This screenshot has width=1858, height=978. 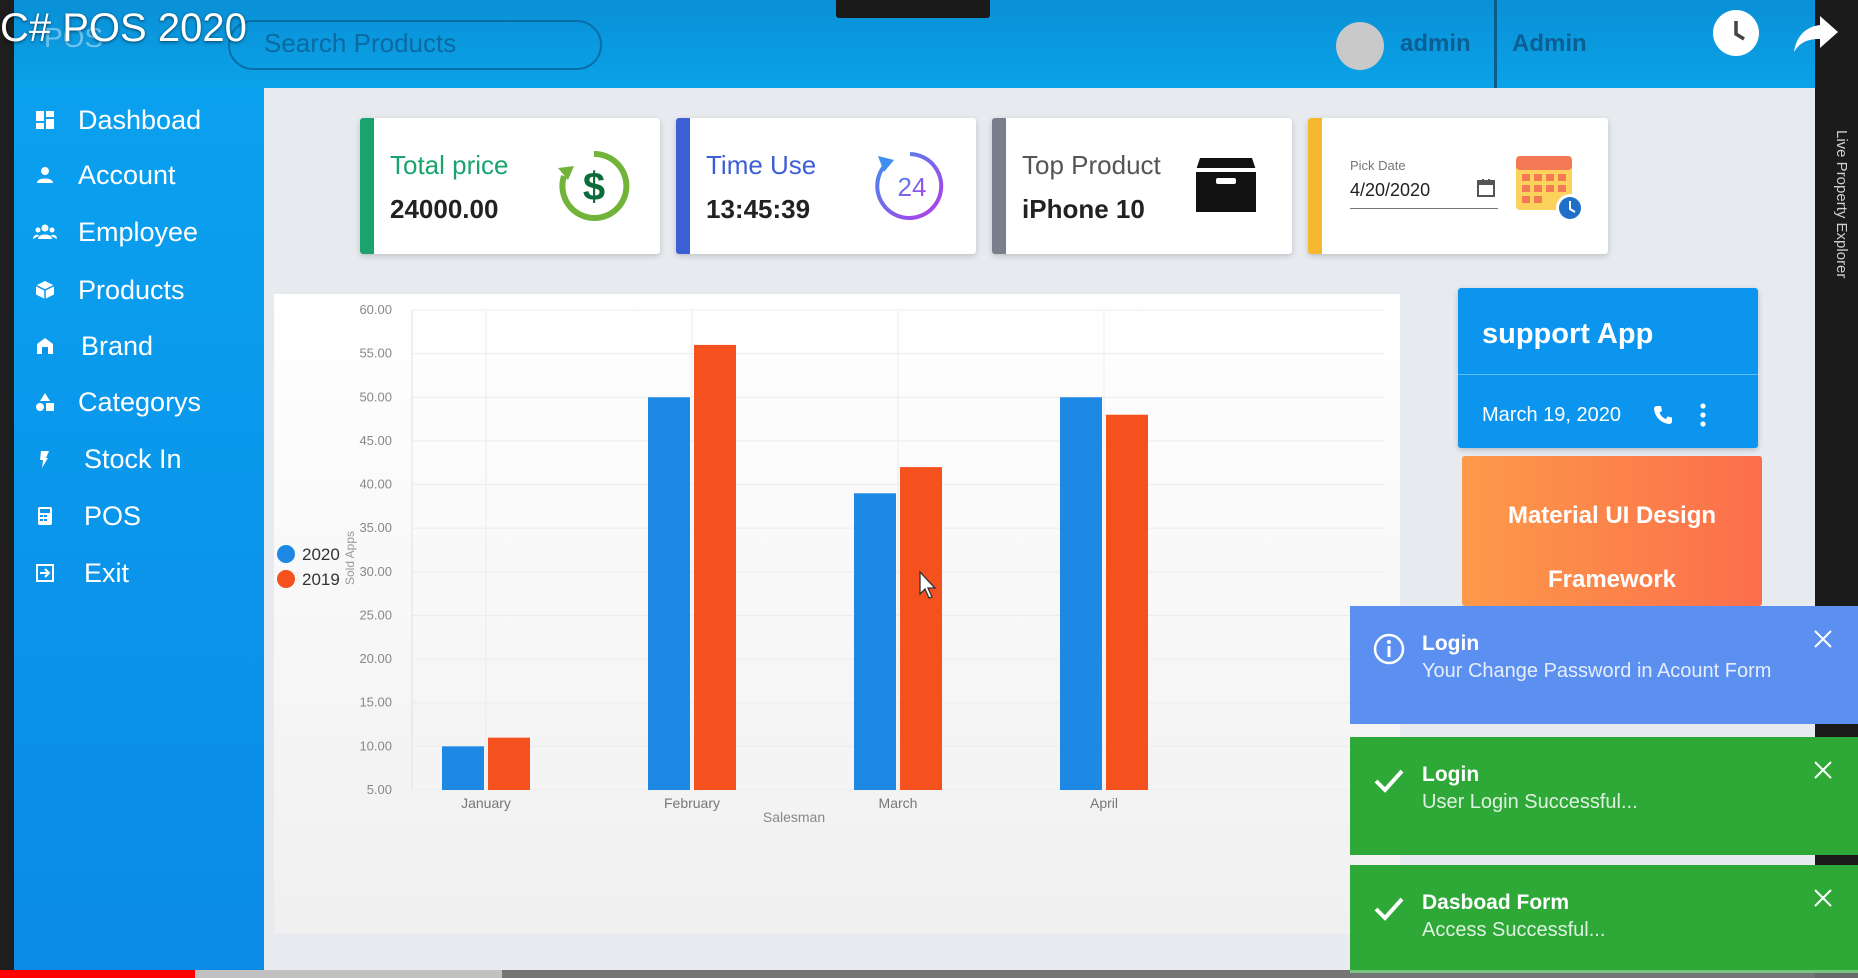 What do you see at coordinates (348, 974) in the screenshot?
I see `video-buffer-bar` at bounding box center [348, 974].